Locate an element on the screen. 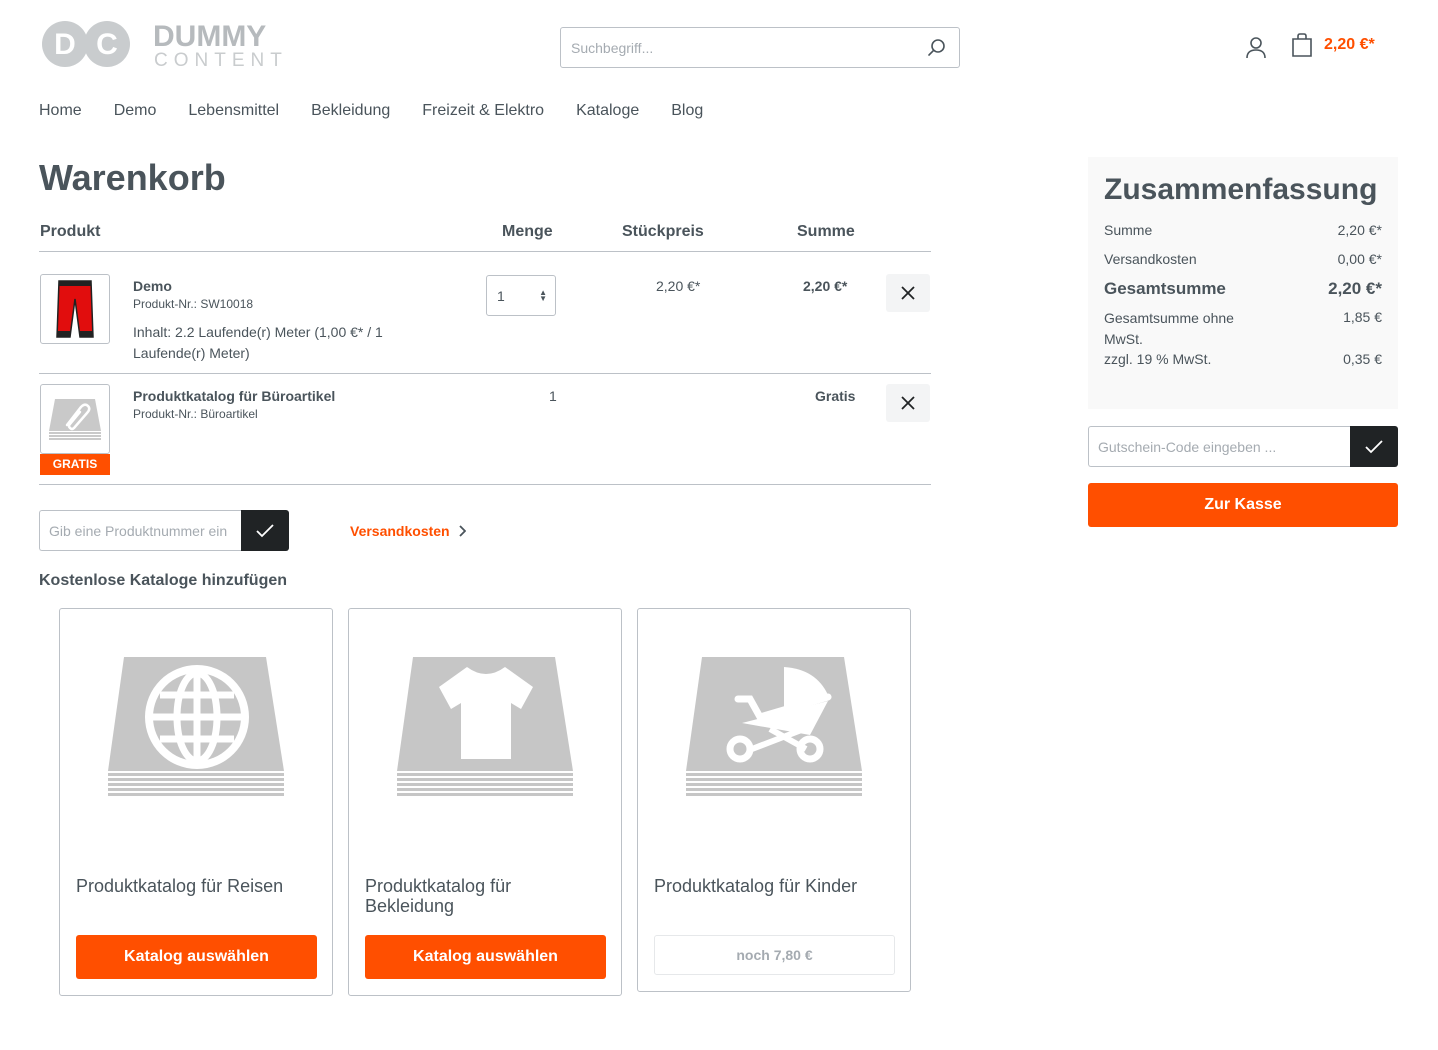  shopping-bag-icon is located at coordinates (1302, 45).